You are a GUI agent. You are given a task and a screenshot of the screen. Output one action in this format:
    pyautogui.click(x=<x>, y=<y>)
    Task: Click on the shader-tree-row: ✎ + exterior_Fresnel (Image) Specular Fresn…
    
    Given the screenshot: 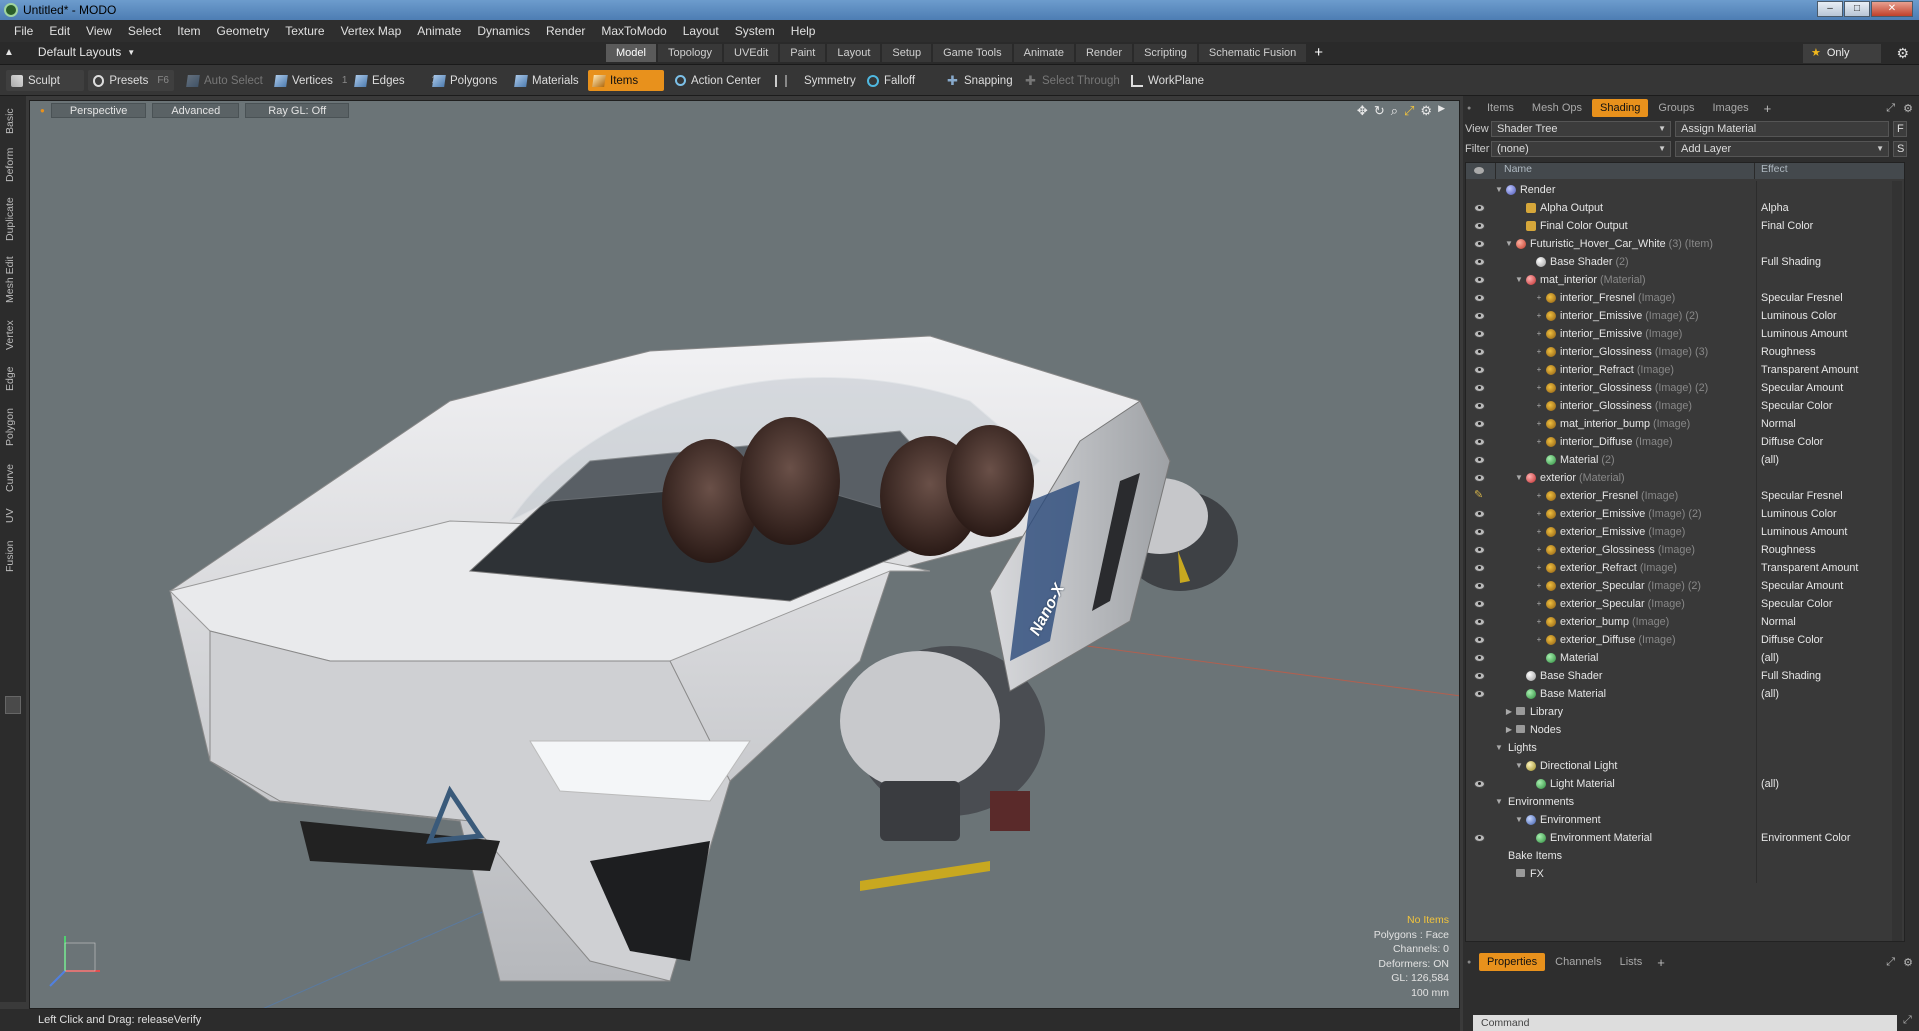 What is the action you would take?
    pyautogui.click(x=1685, y=496)
    